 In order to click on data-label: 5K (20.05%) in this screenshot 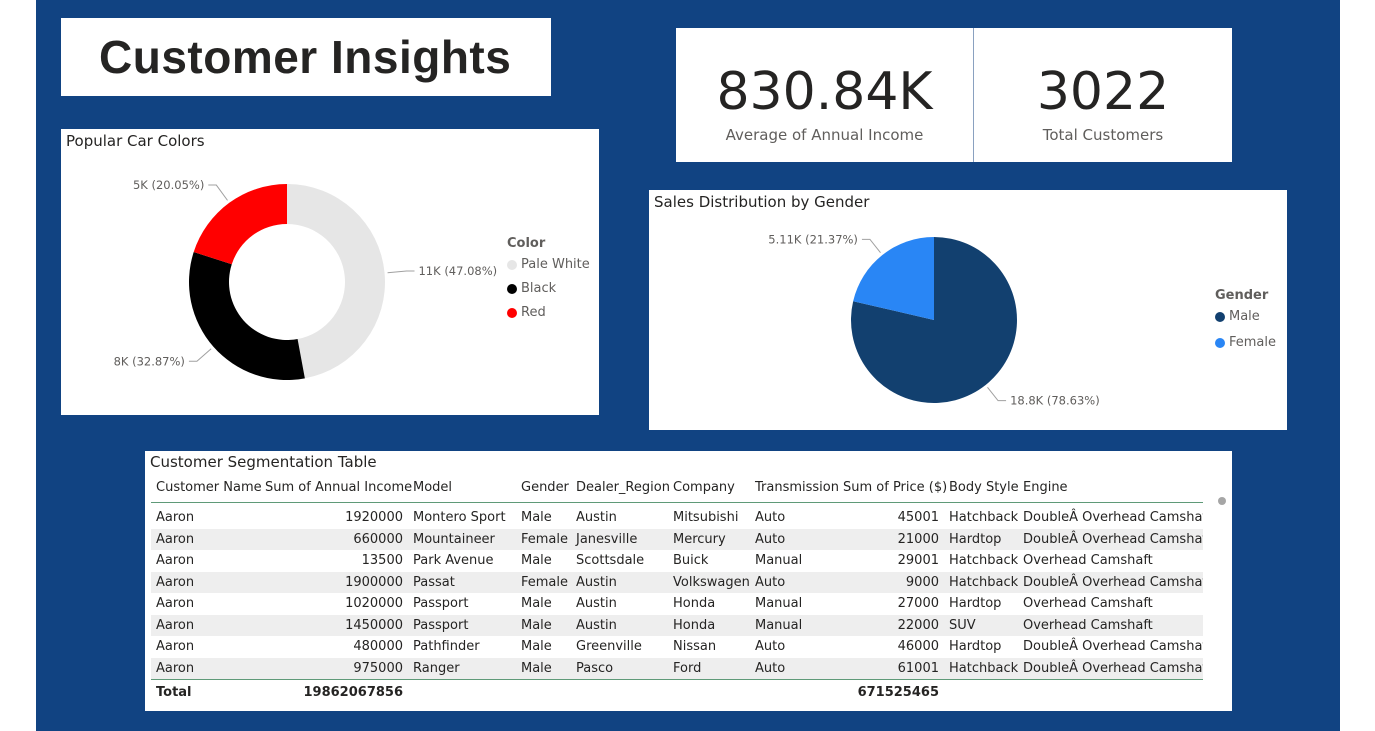, I will do `click(168, 185)`.